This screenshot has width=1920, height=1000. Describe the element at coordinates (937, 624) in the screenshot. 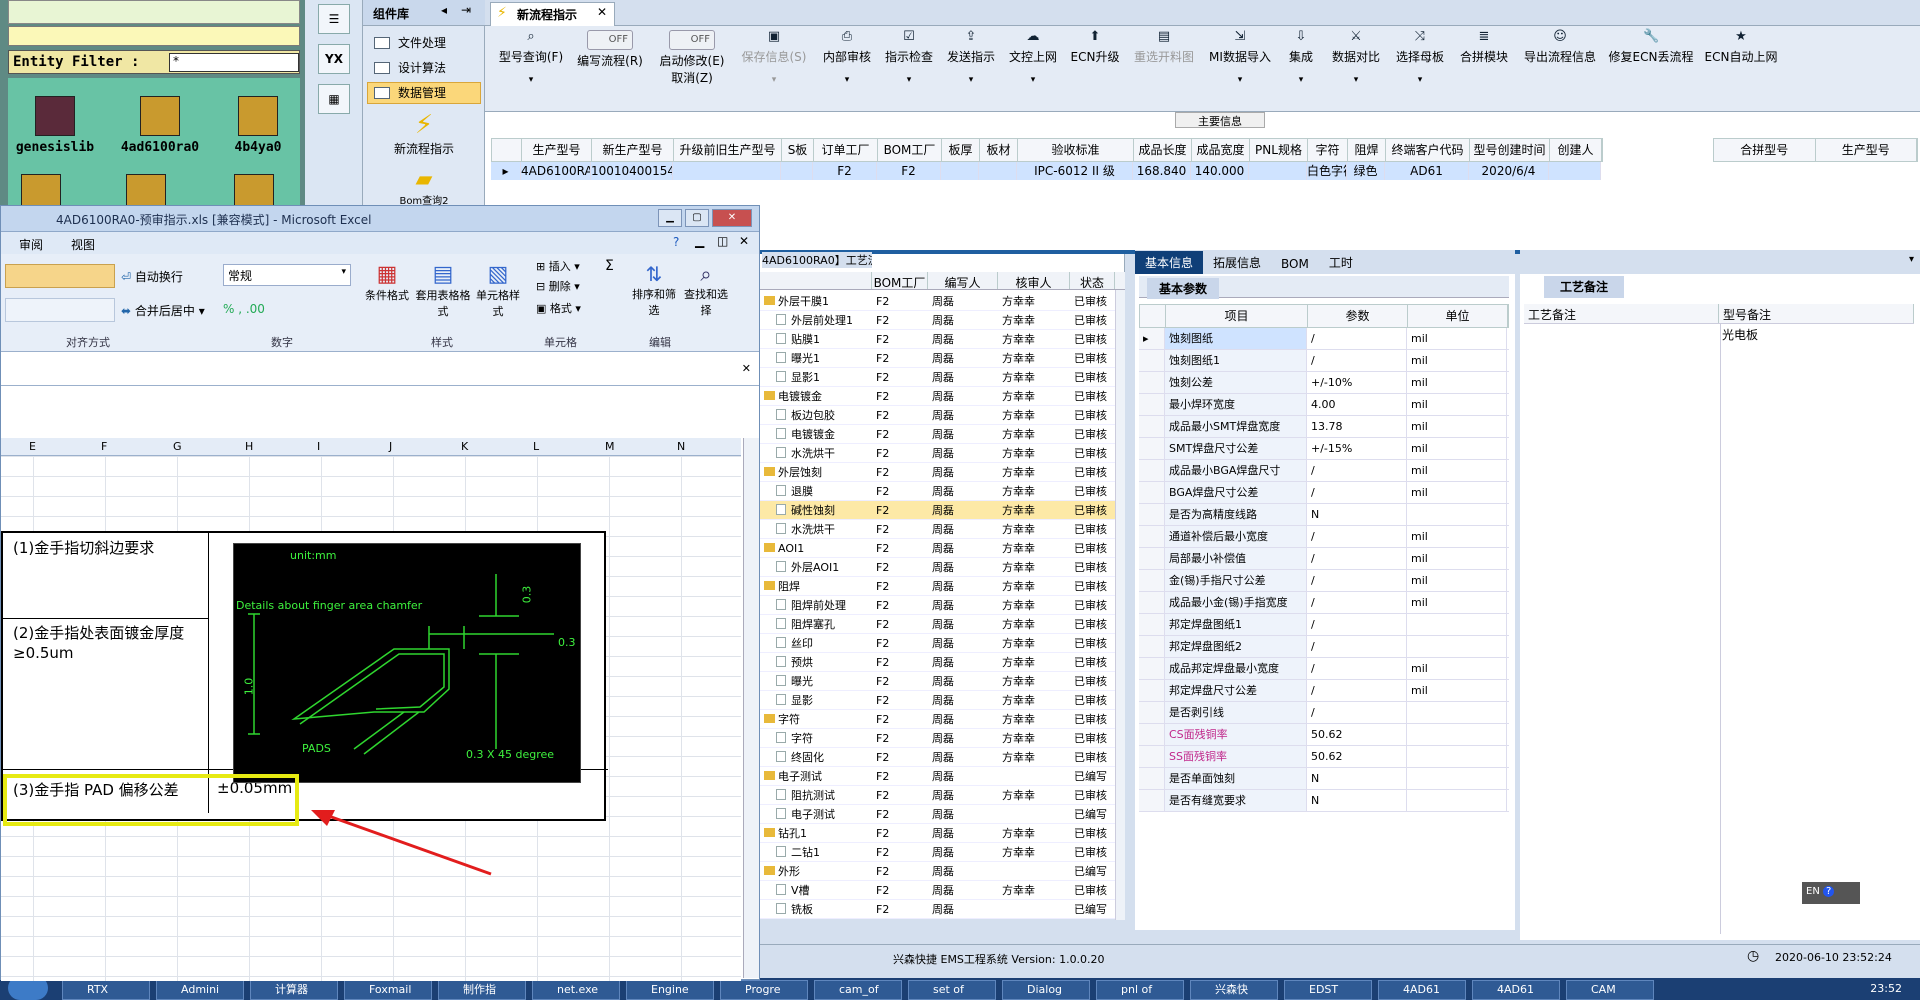

I see `flow-row: 阻焊塞孔 F2 周磊 方幸幸 已审核` at that location.